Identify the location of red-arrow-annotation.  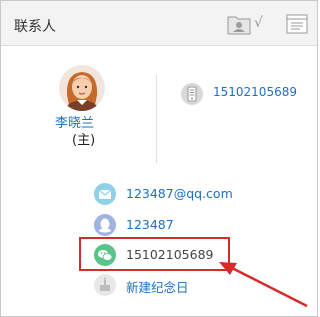
(263, 285).